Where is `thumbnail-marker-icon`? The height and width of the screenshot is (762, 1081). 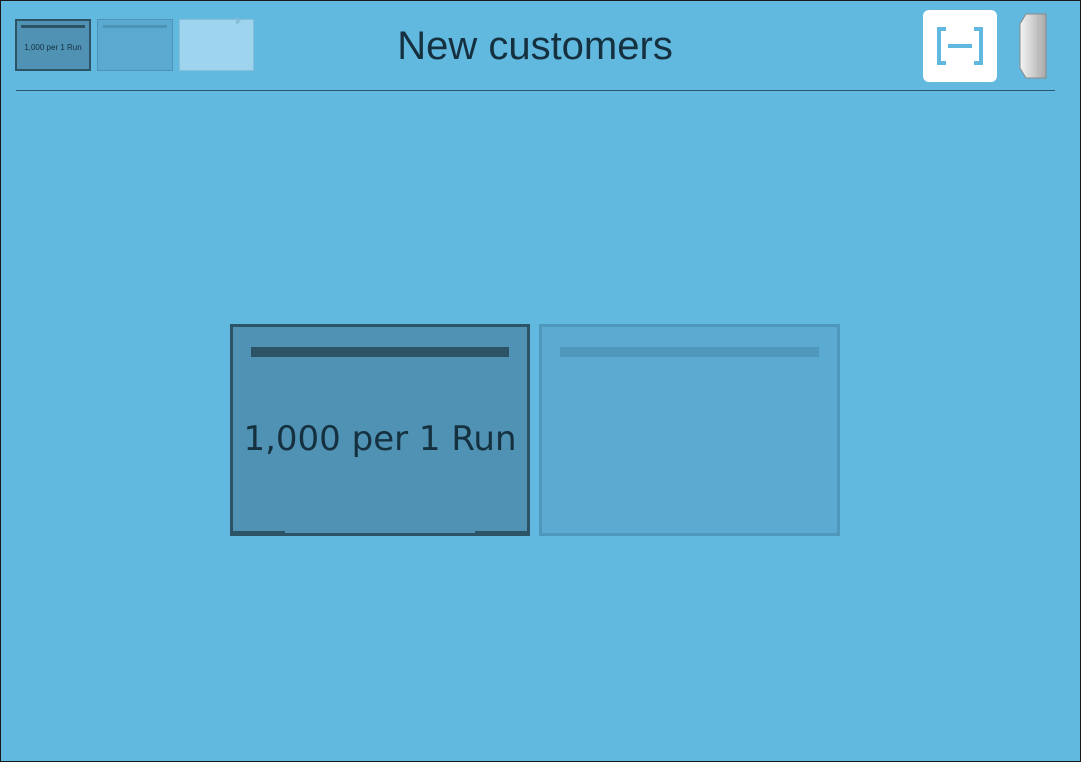
thumbnail-marker-icon is located at coordinates (238, 21).